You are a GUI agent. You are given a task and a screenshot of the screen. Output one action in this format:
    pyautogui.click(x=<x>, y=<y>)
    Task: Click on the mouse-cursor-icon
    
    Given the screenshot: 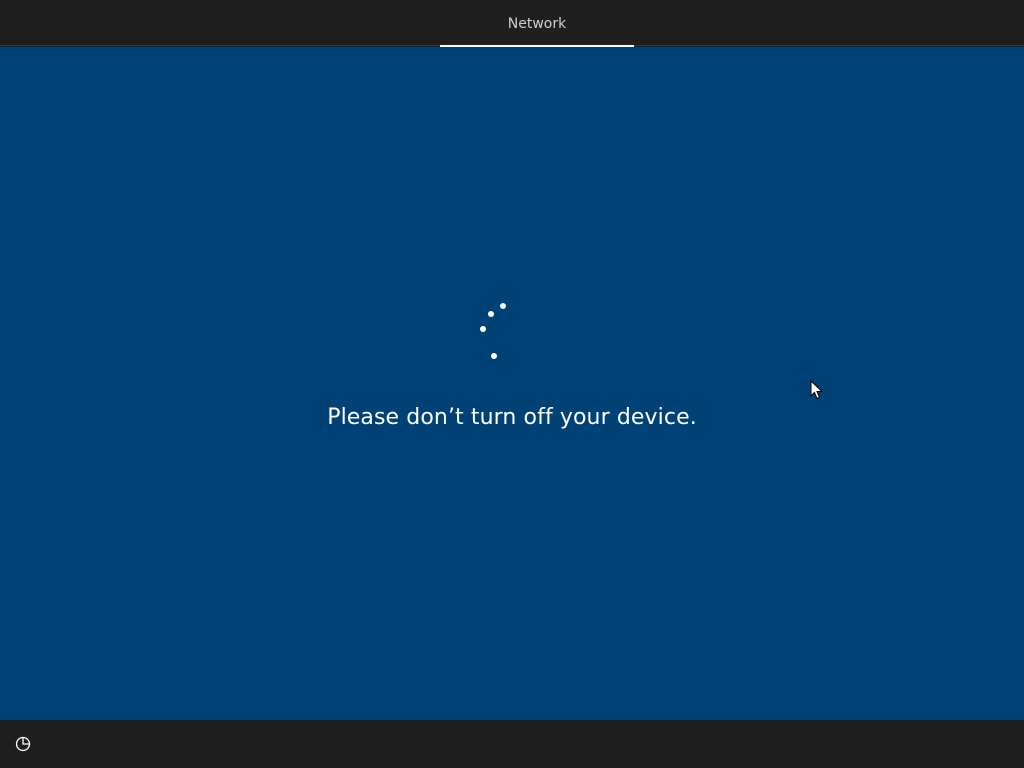 What is the action you would take?
    pyautogui.click(x=817, y=390)
    